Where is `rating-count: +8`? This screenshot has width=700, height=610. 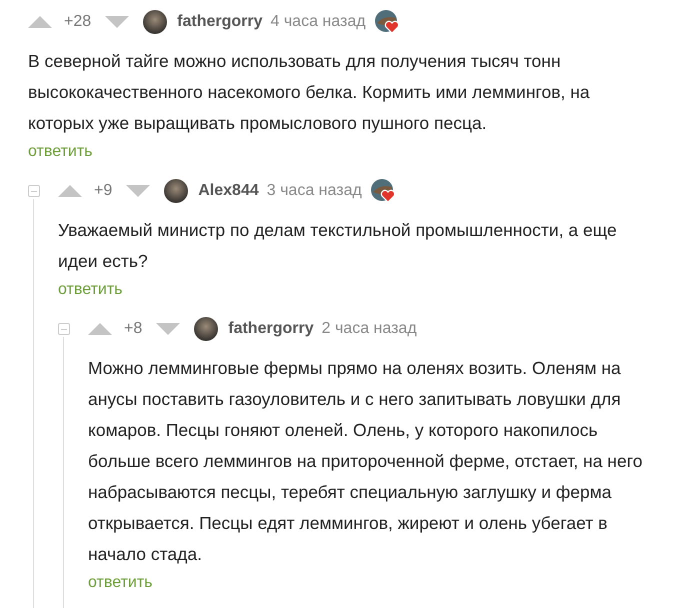 rating-count: +8 is located at coordinates (133, 329).